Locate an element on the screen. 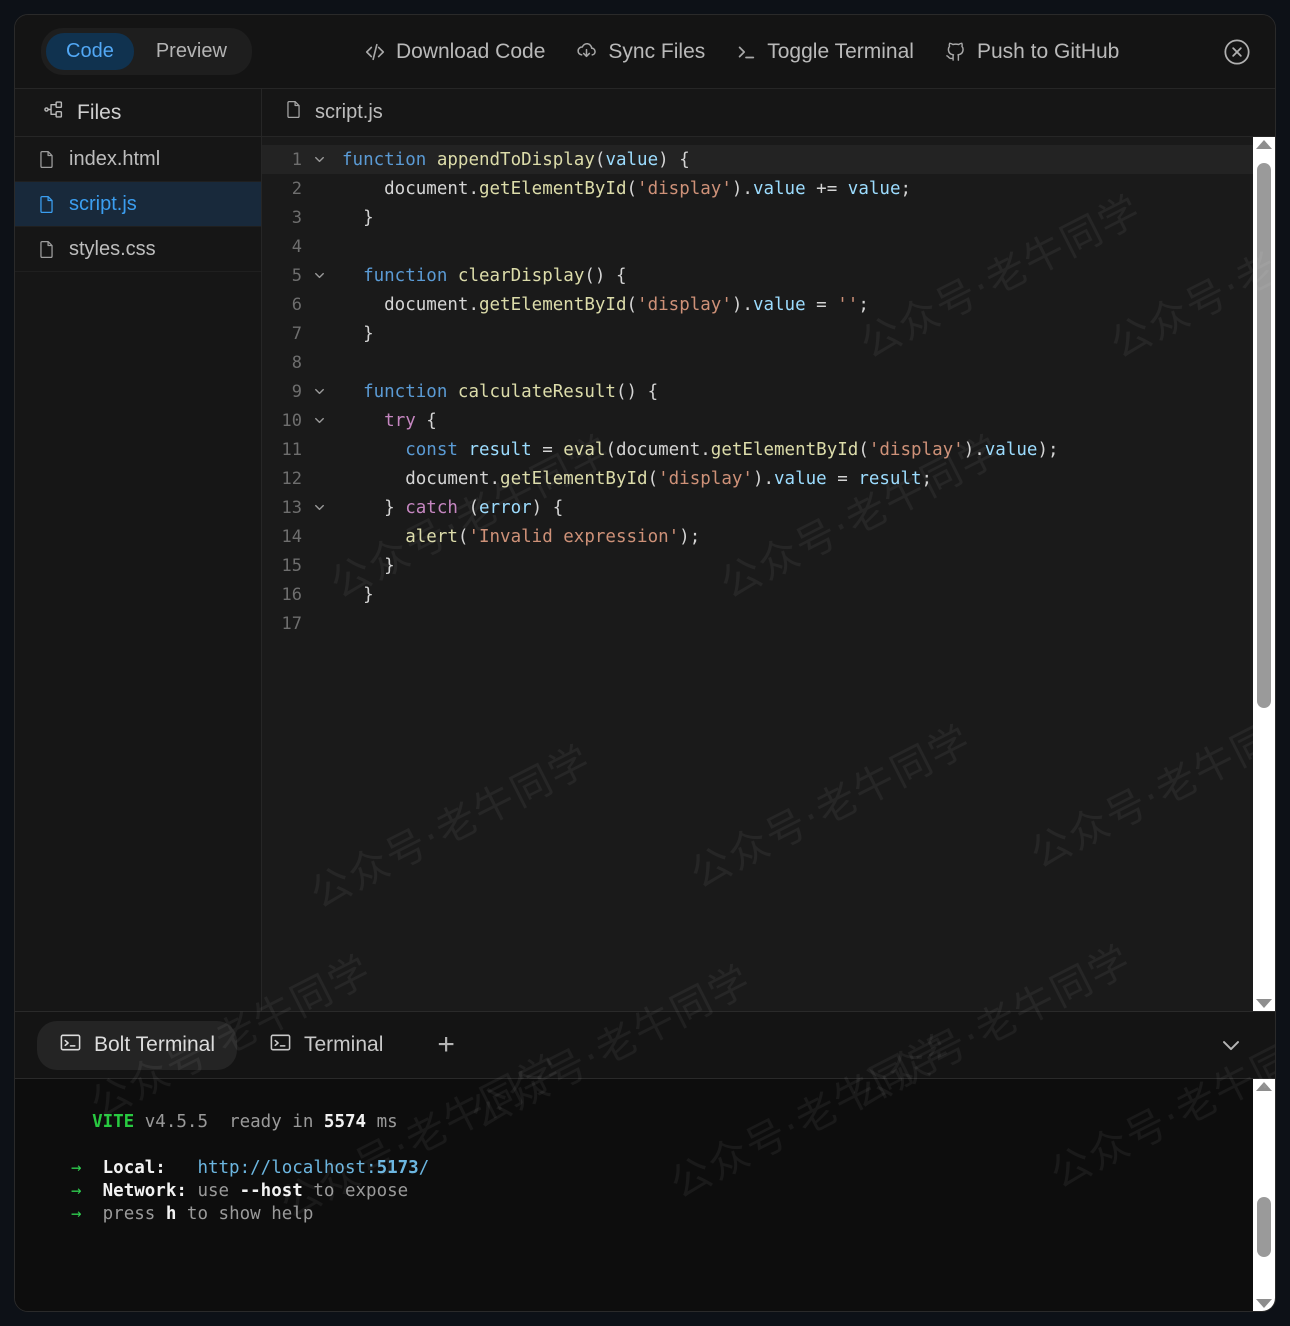 Image resolution: width=1290 pixels, height=1326 pixels. sidebar-item-label: script.js is located at coordinates (103, 203).